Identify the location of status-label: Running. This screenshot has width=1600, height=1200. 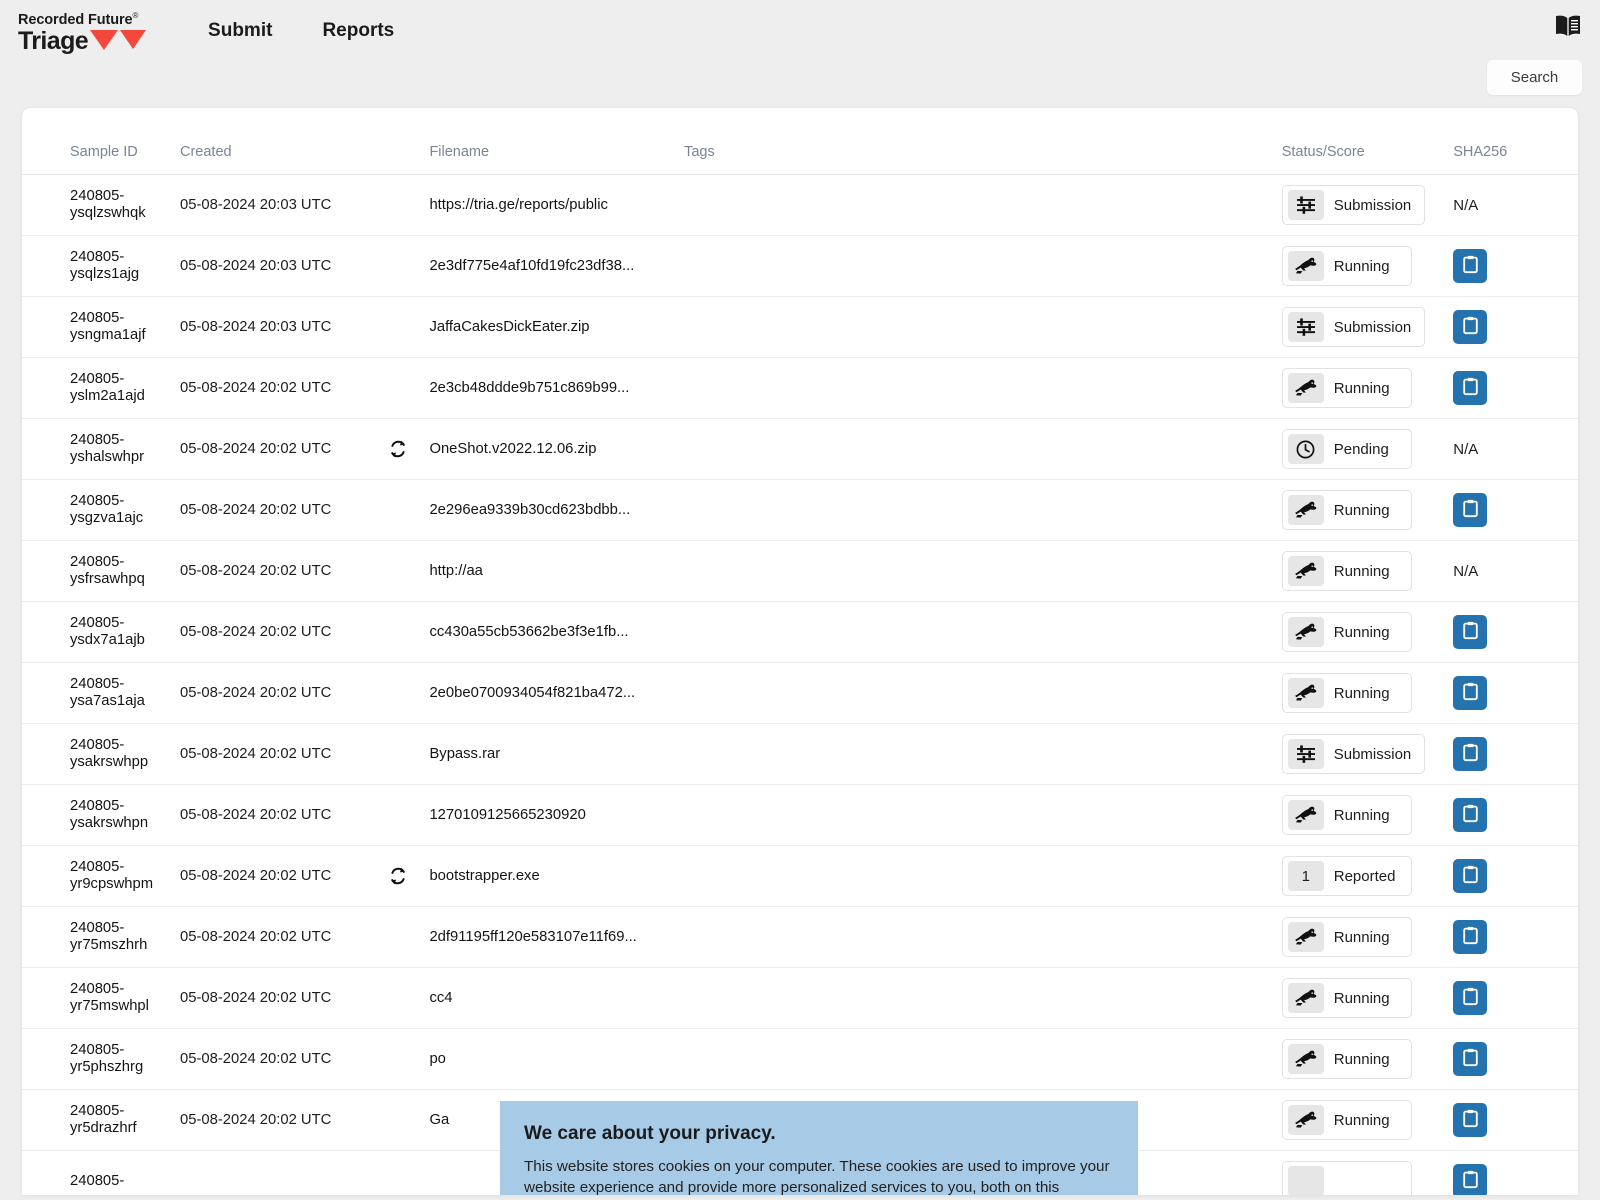
(1361, 1120).